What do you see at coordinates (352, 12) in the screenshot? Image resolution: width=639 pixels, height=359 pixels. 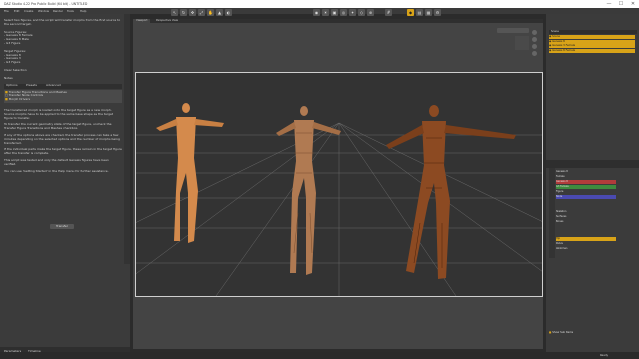 I see `iray-icon: ✦` at bounding box center [352, 12].